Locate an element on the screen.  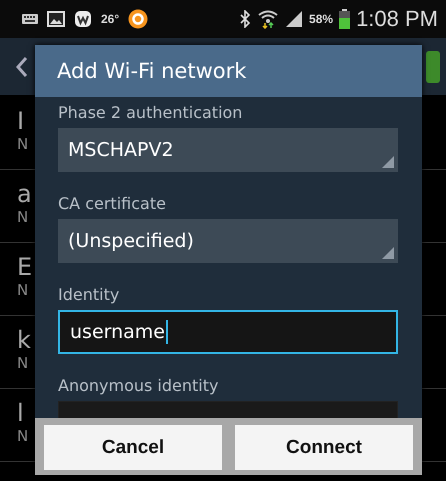
network-name-text: I is located at coordinates (20, 121).